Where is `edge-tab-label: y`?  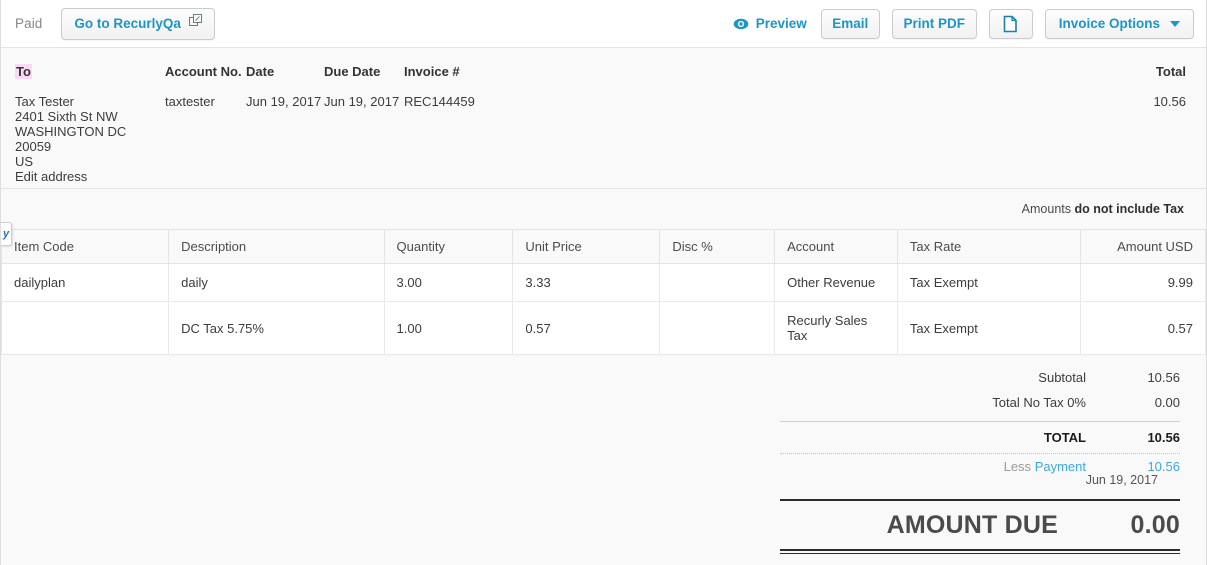 edge-tab-label: y is located at coordinates (6, 234).